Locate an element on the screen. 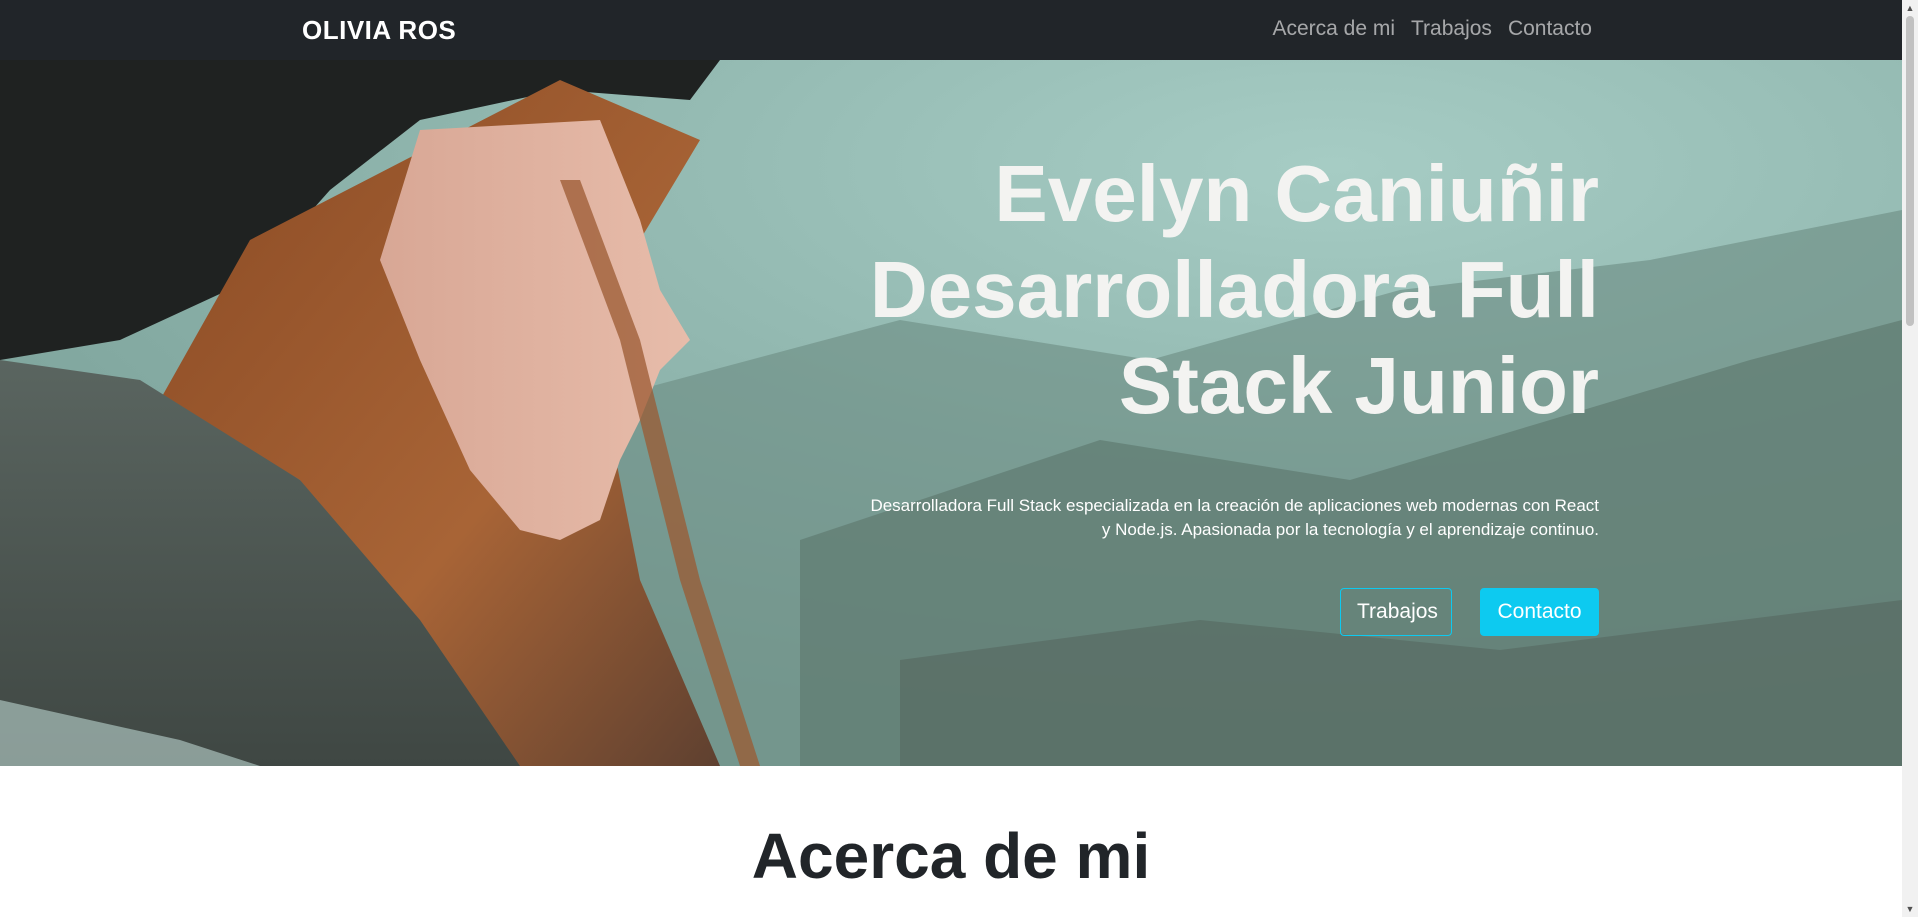 The width and height of the screenshot is (1918, 917). scrollbar-thumb is located at coordinates (1910, 171).